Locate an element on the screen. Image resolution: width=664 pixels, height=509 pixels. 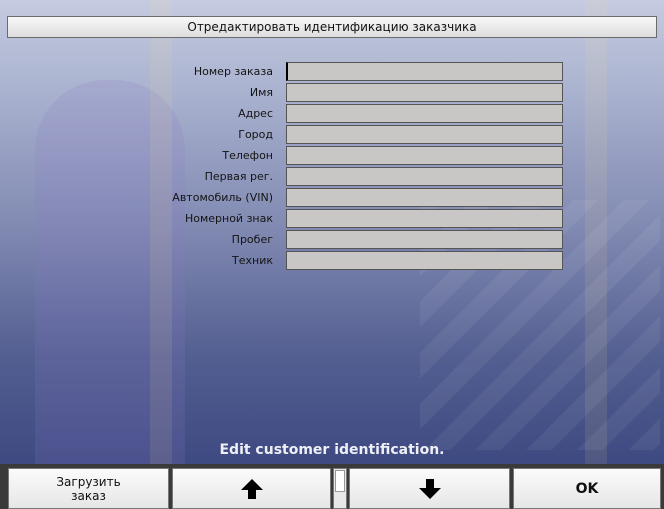
form-row-address: Адрес is located at coordinates (332, 114).